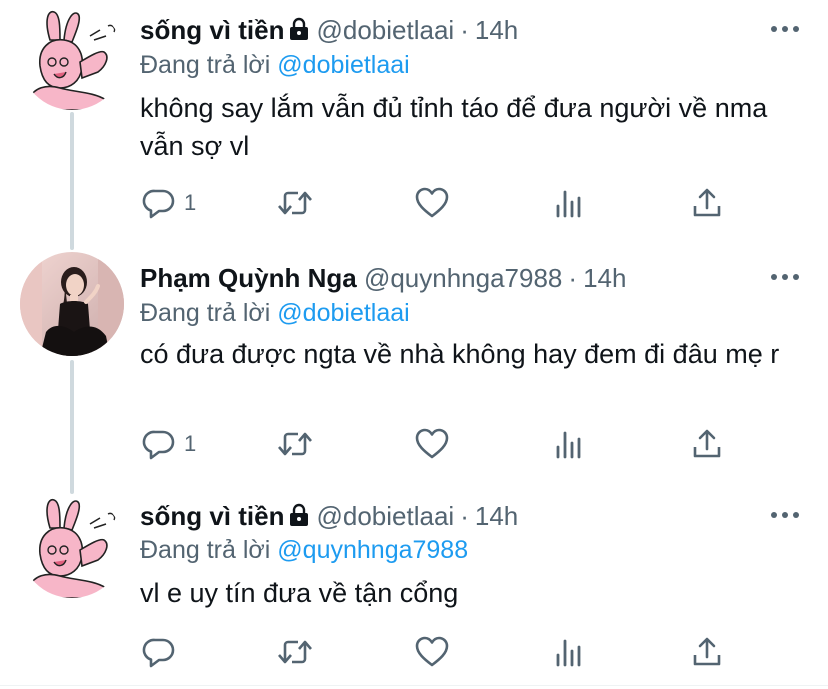 This screenshot has height=689, width=828. I want to click on woman-photo-avatar, so click(72, 304).